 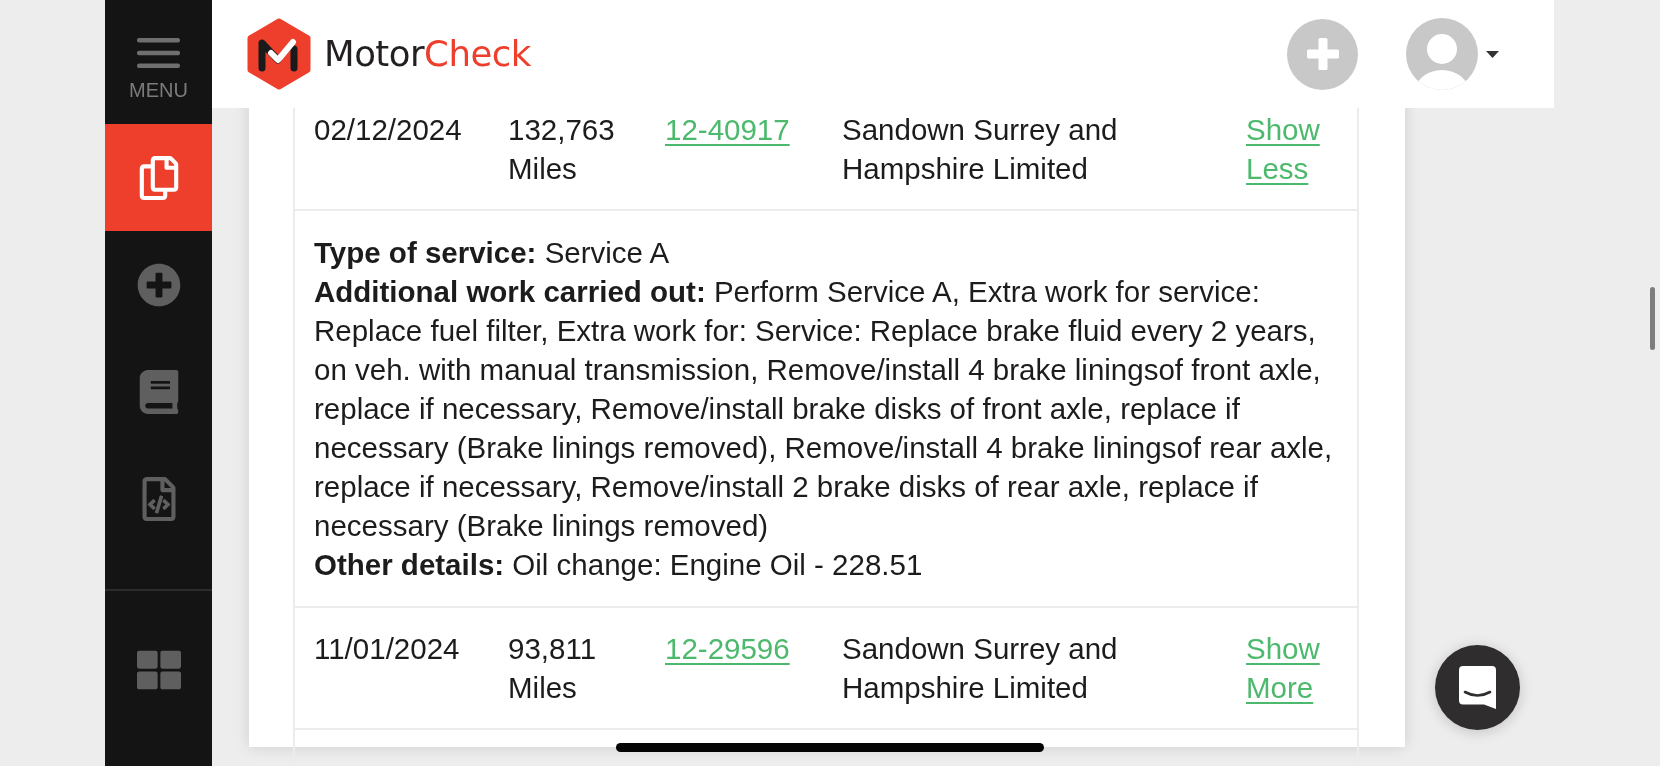 I want to click on date-text: 02/12/2024, so click(x=388, y=129).